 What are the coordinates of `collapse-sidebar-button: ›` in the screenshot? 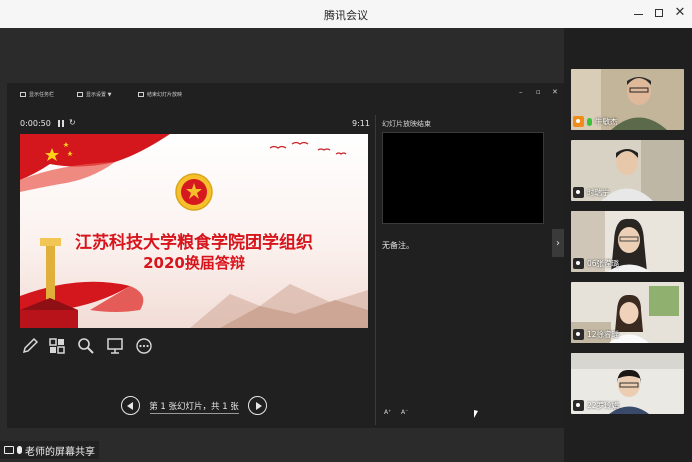 It's located at (558, 243).